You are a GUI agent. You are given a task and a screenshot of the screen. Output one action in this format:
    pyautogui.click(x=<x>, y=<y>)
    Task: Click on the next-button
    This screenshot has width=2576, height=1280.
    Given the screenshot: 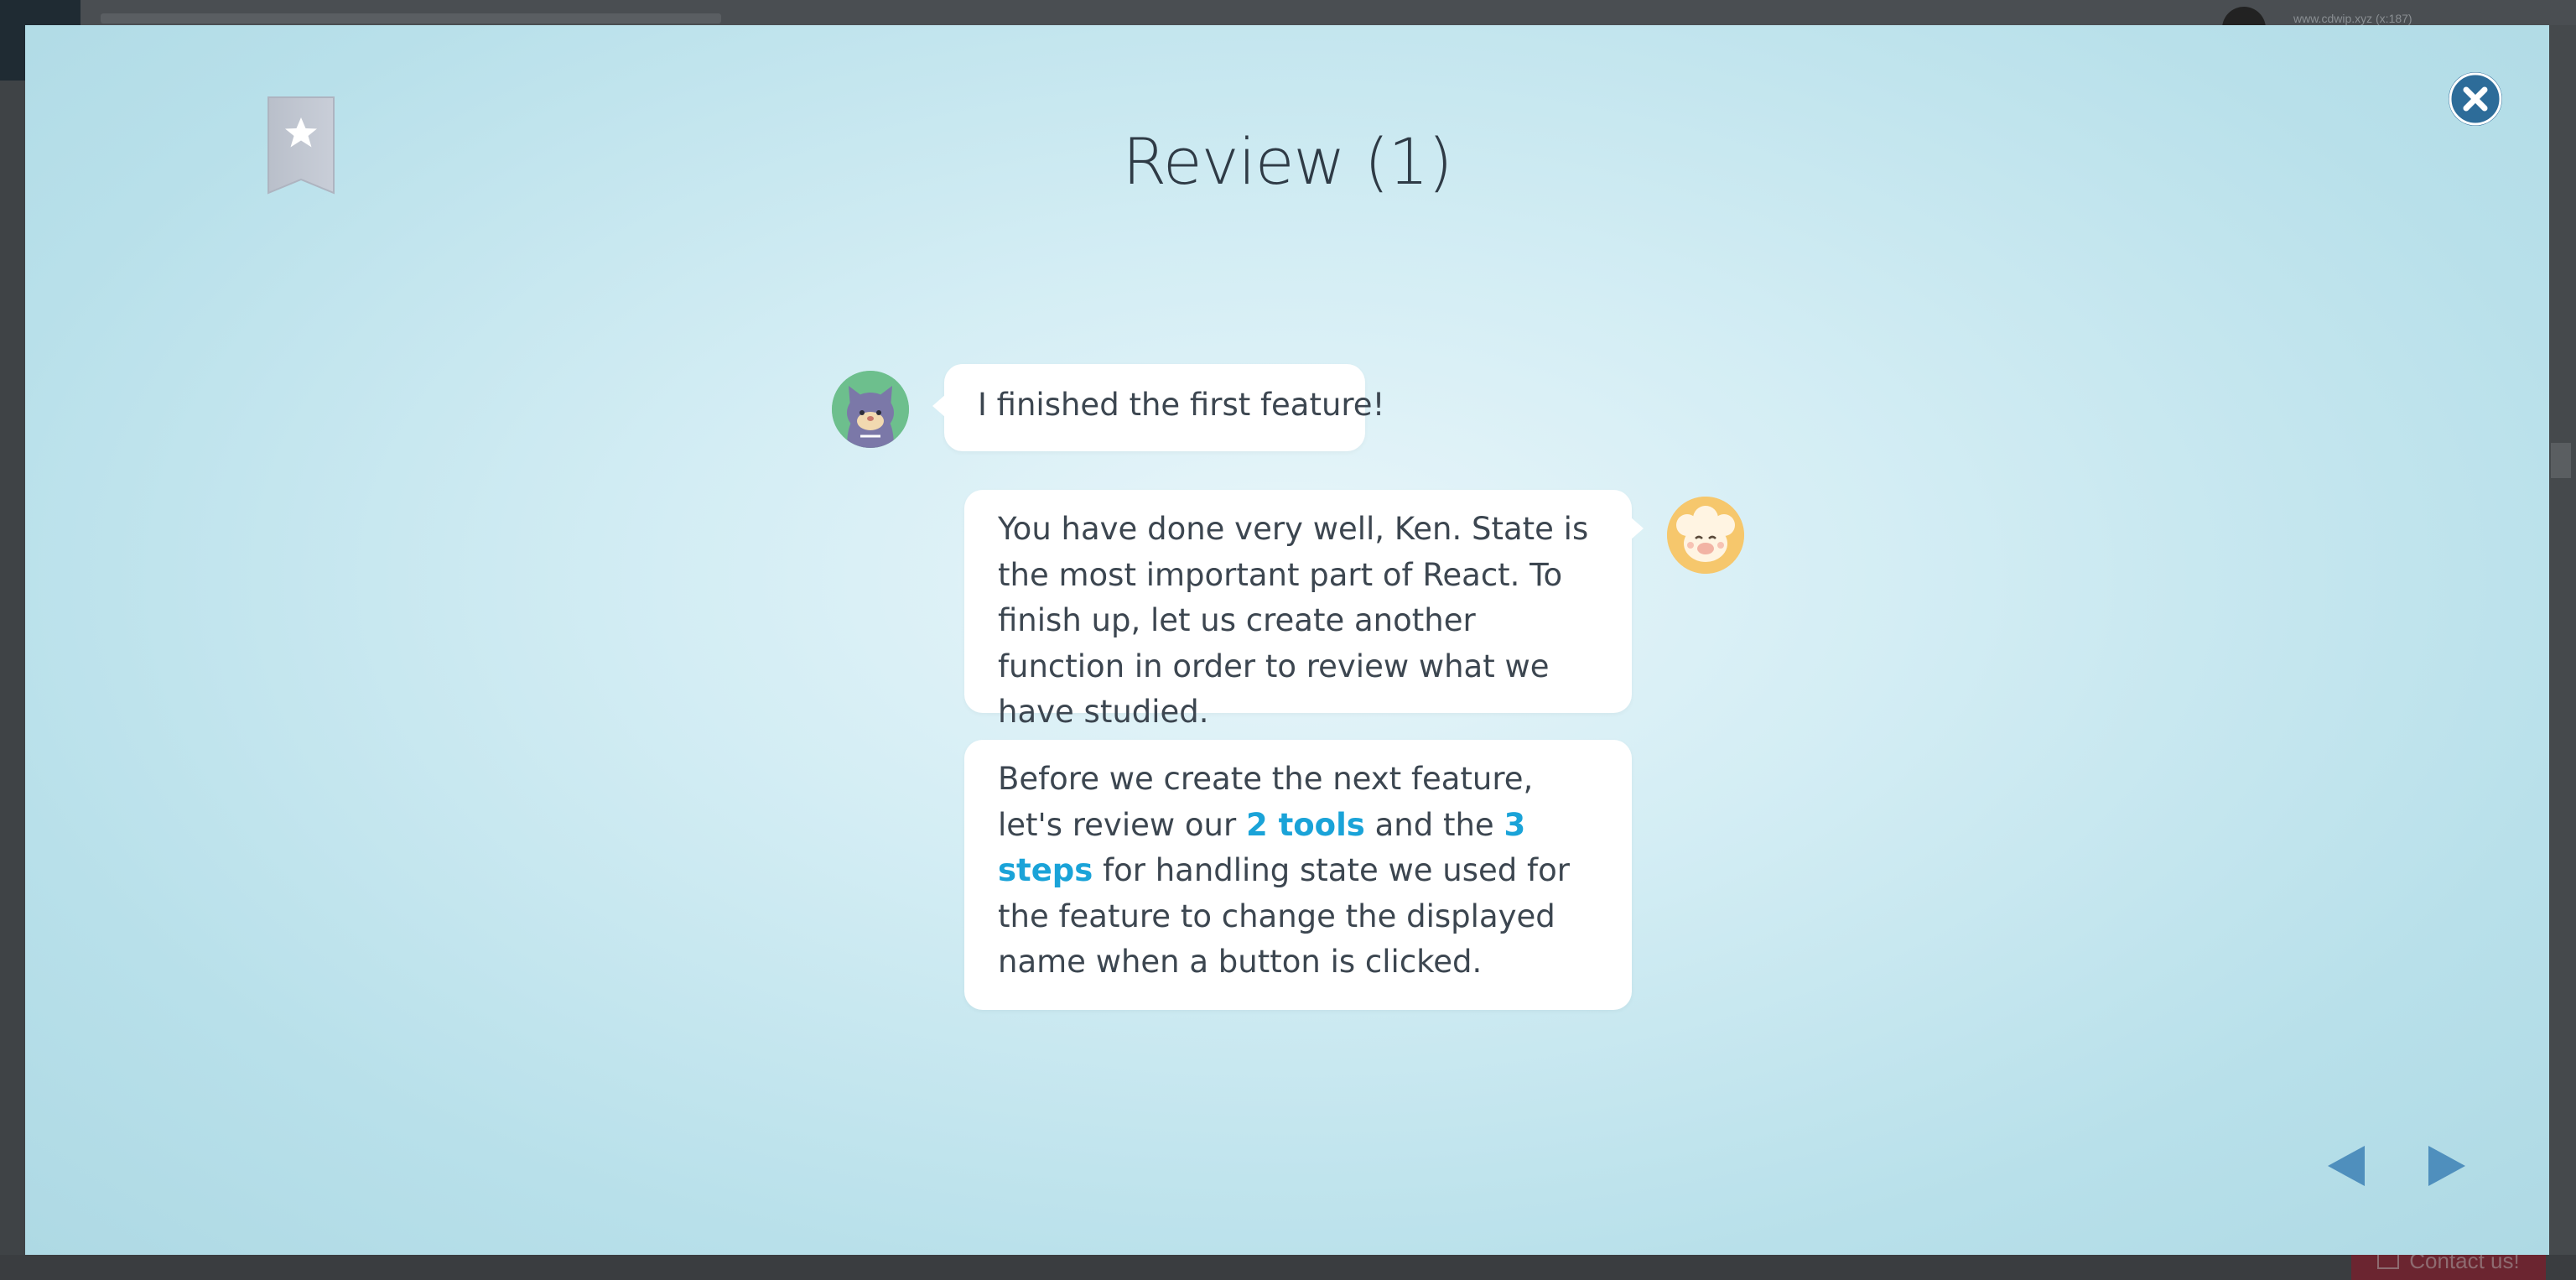 What is the action you would take?
    pyautogui.click(x=2446, y=1166)
    